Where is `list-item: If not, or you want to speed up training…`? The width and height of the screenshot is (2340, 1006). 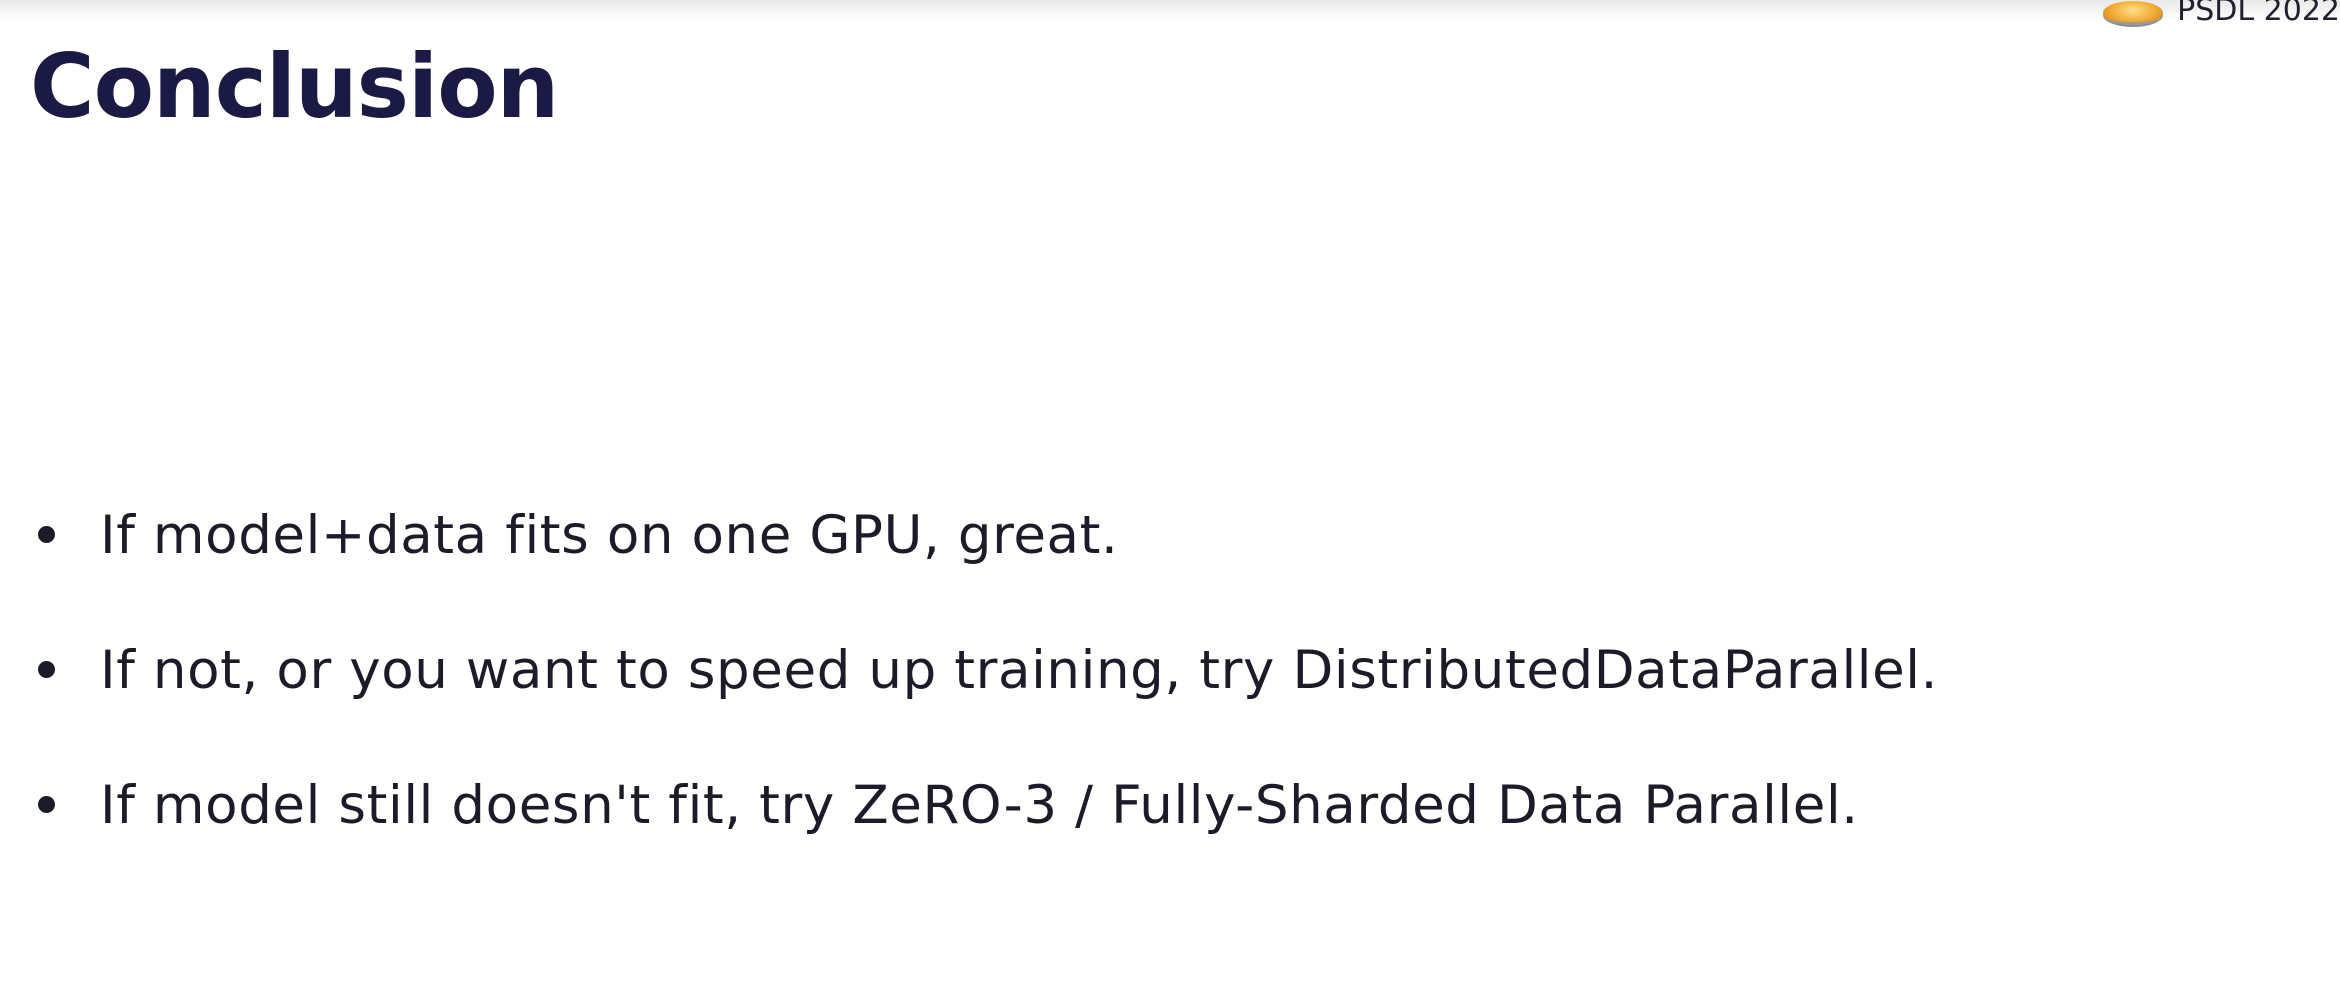 list-item: If not, or you want to speed up training… is located at coordinates (988, 692).